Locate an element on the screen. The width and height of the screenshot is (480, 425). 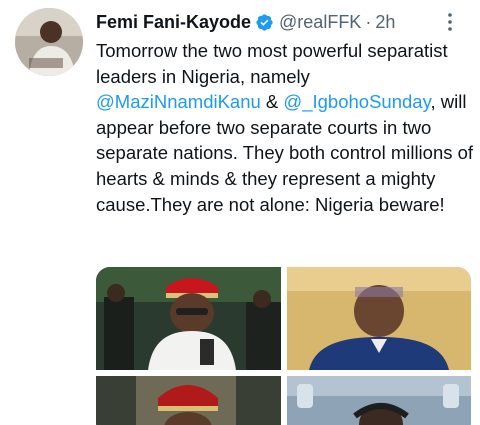
verified-badge-icon is located at coordinates (264, 22).